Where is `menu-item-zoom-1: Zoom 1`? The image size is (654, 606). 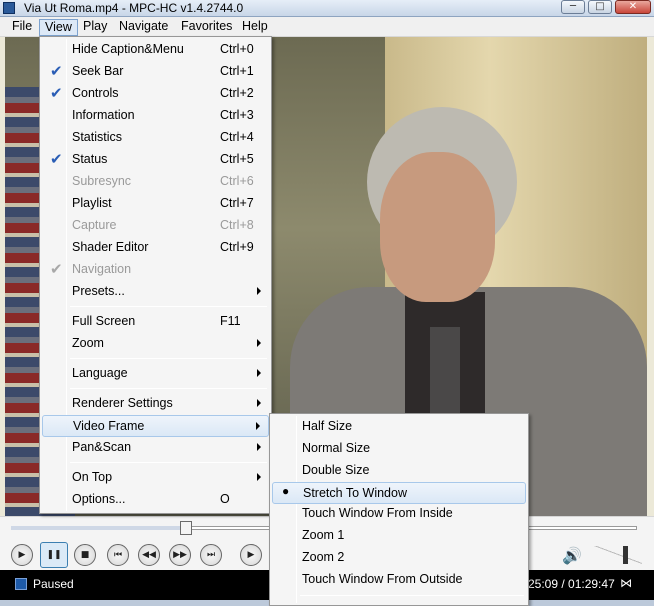 menu-item-zoom-1: Zoom 1 is located at coordinates (399, 536).